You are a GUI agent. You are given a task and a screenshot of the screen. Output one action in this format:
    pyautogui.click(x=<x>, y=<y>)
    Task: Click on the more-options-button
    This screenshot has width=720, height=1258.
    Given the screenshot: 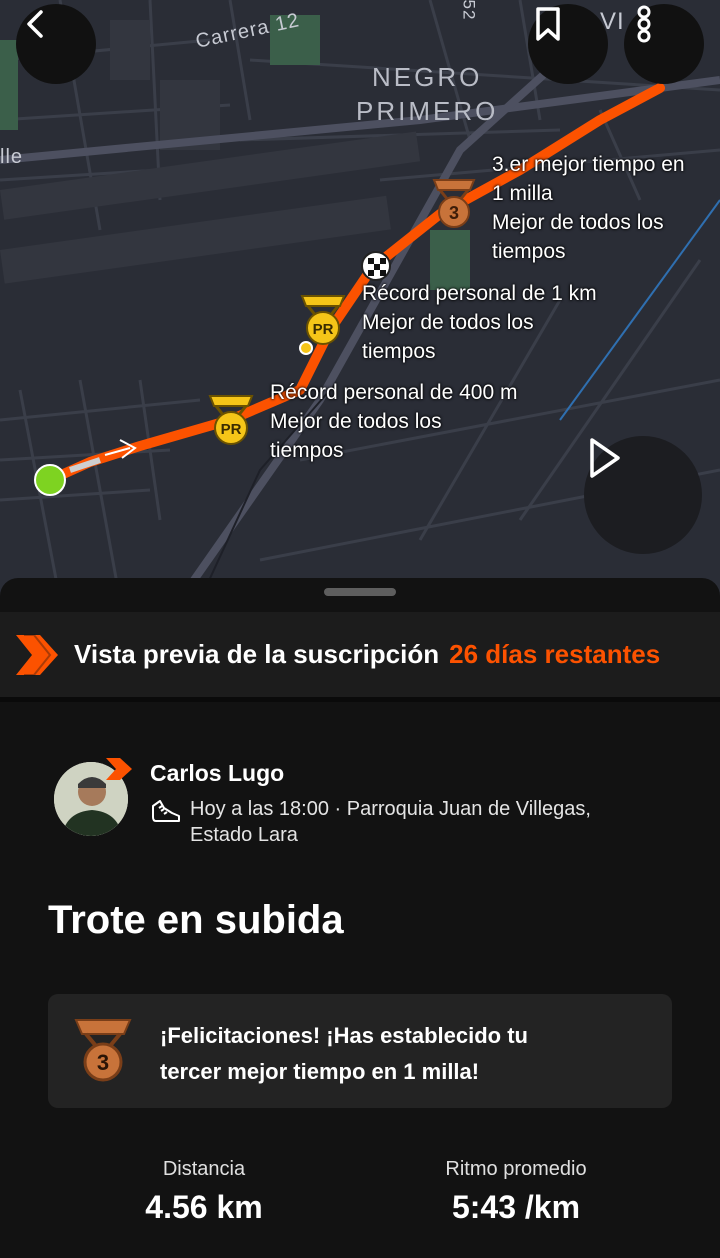 What is the action you would take?
    pyautogui.click(x=664, y=44)
    